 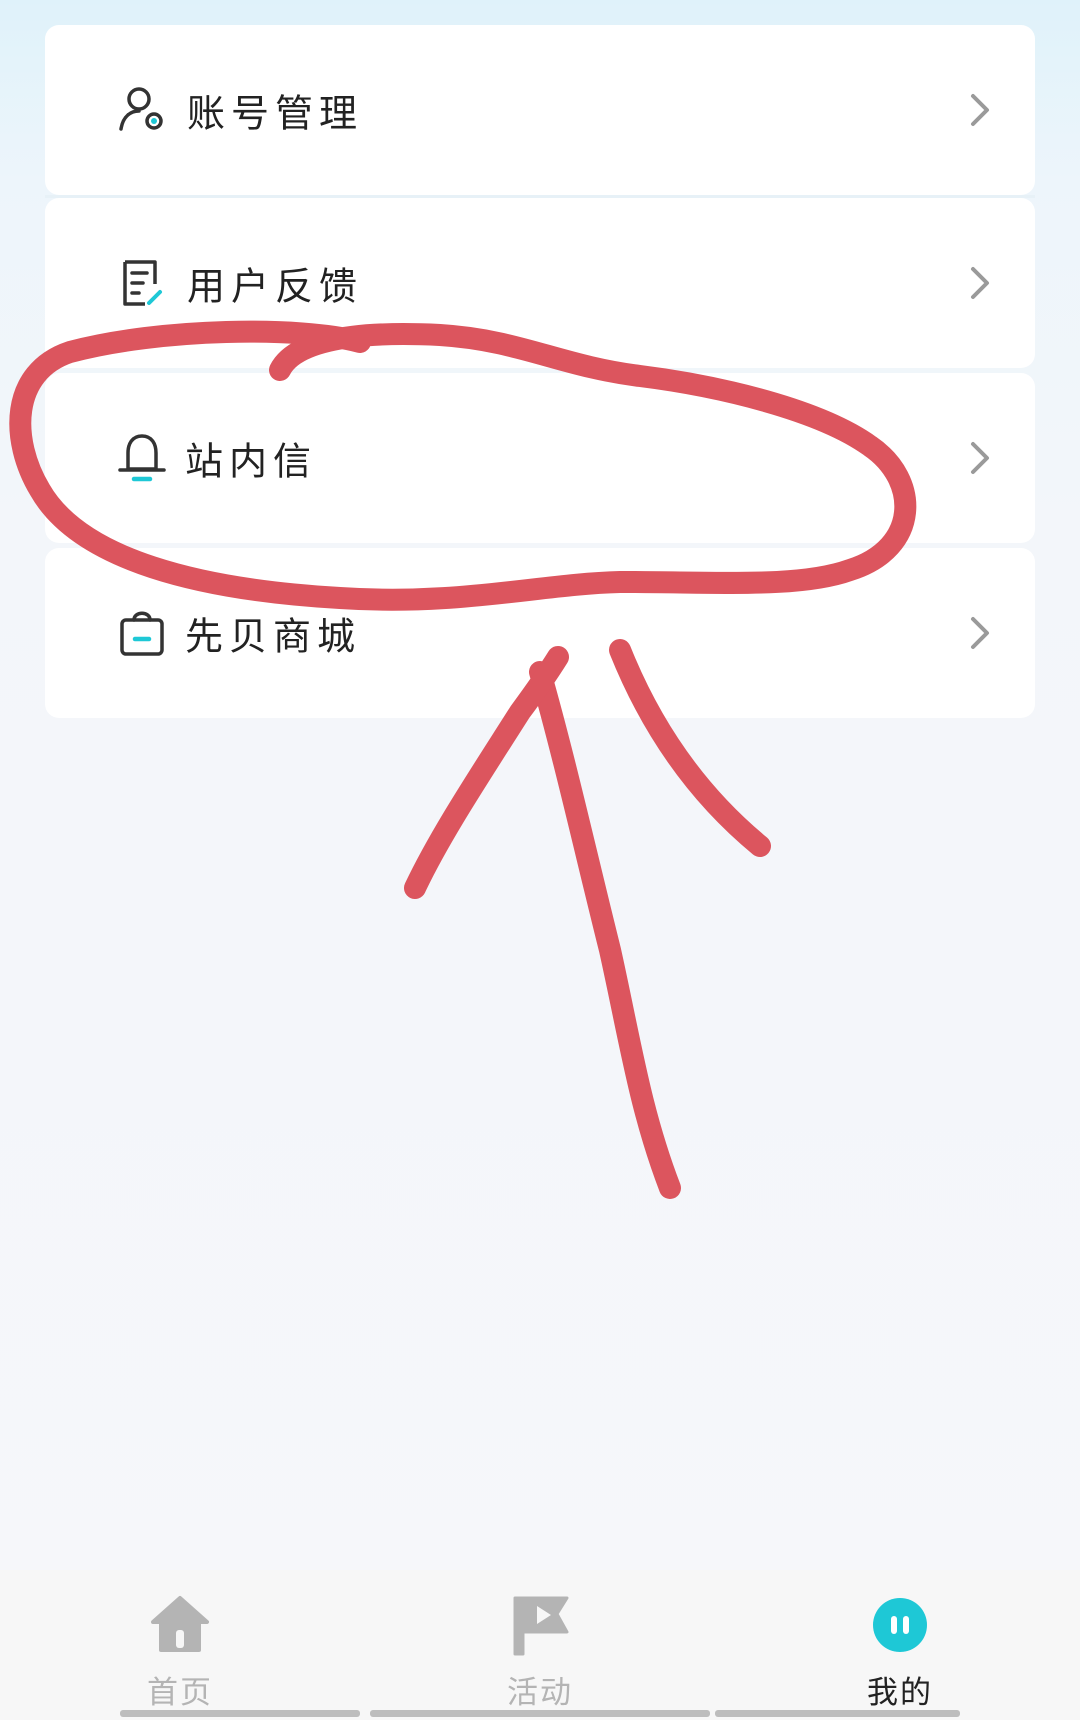 What do you see at coordinates (540, 633) in the screenshot?
I see `menu-item-shop: 先贝商城` at bounding box center [540, 633].